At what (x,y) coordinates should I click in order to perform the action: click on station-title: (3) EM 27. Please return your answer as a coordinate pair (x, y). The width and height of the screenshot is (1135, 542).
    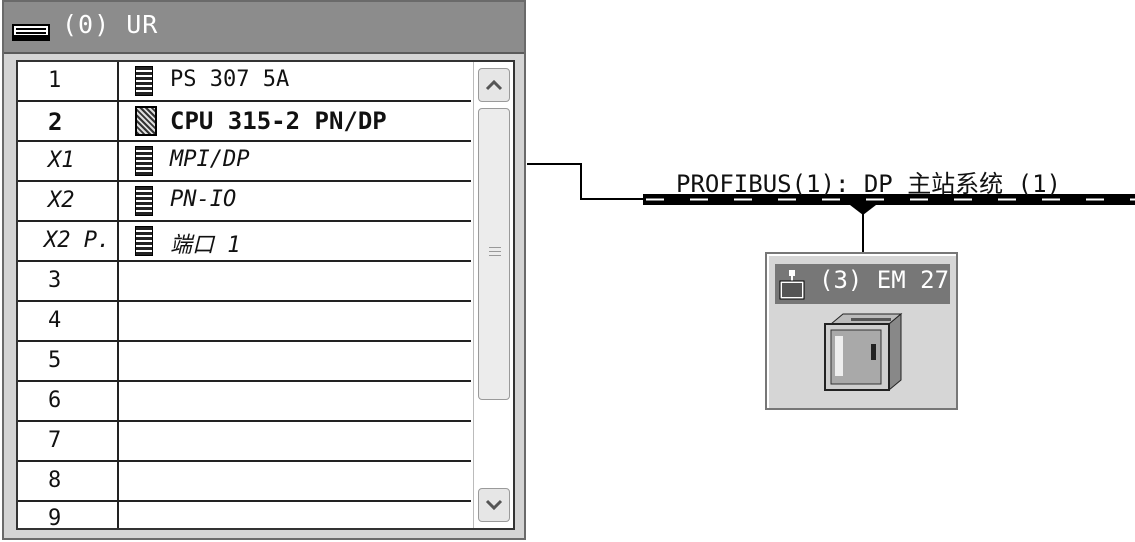
    Looking at the image, I should click on (884, 280).